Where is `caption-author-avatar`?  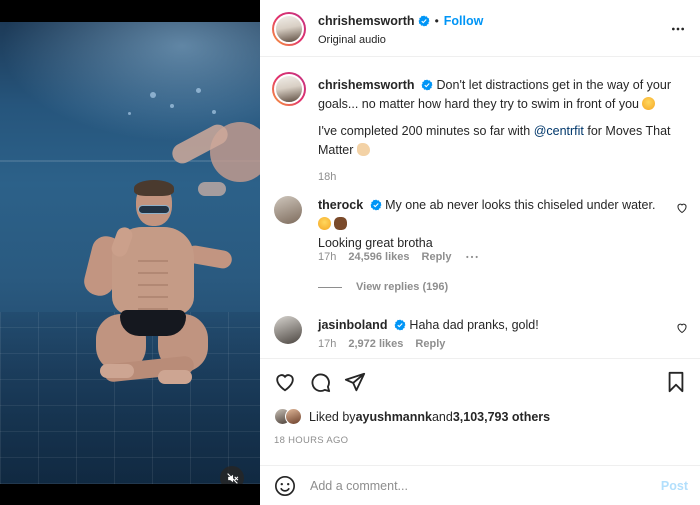 caption-author-avatar is located at coordinates (289, 89).